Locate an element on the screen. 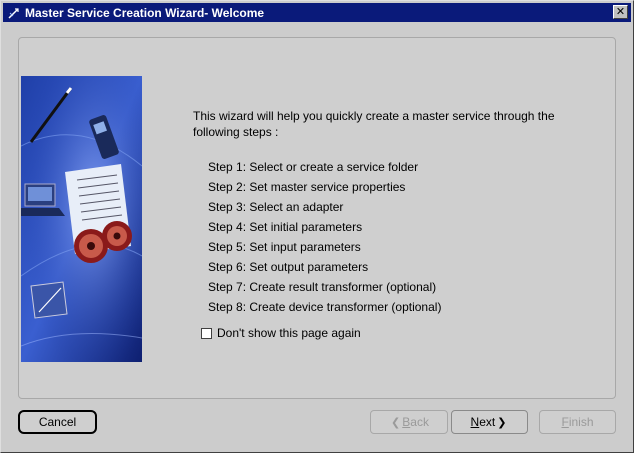 Image resolution: width=634 pixels, height=453 pixels. step-item: Step 2: Set master service properties is located at coordinates (307, 187).